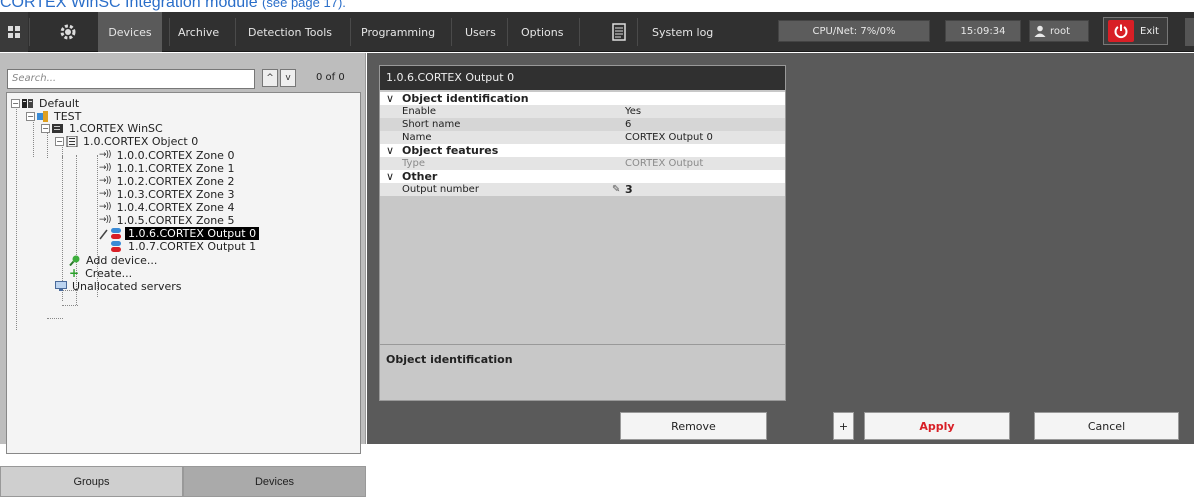 The image size is (1194, 497). I want to click on search-device-icon, so click(74, 260).